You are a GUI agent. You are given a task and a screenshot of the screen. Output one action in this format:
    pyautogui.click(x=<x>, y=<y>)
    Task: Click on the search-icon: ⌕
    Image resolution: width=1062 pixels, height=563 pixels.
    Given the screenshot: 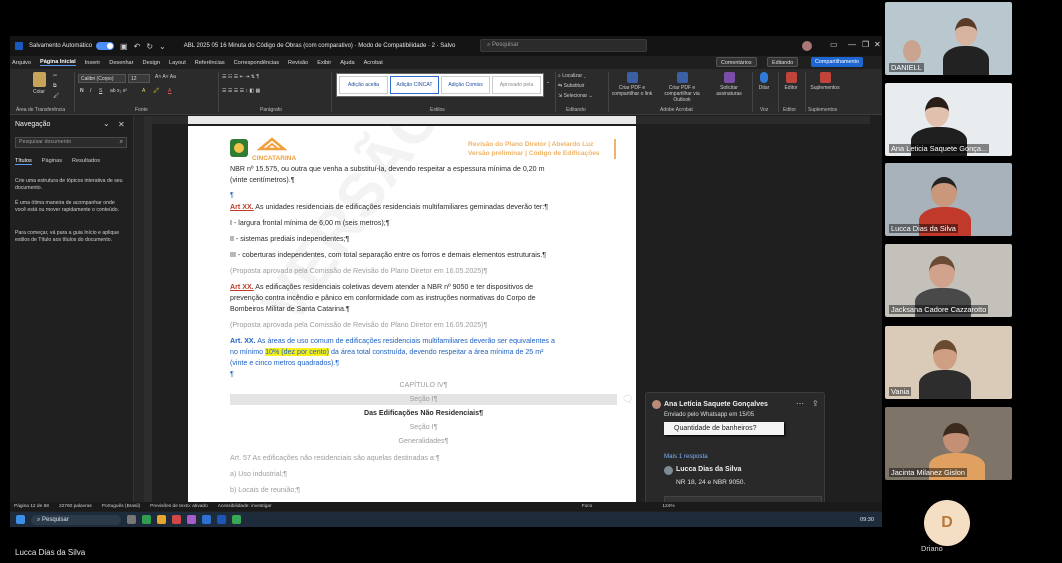 What is the action you would take?
    pyautogui.click(x=121, y=142)
    